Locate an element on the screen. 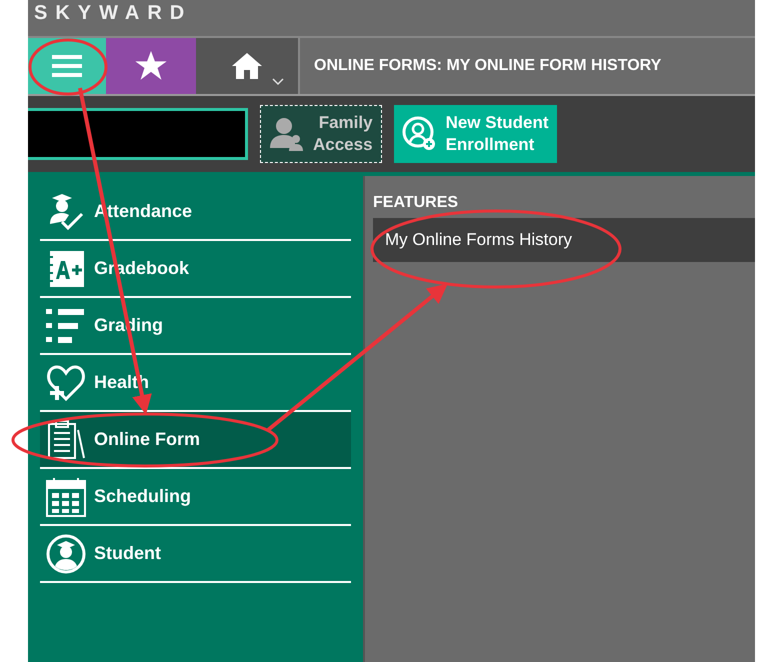  users-icon is located at coordinates (287, 134).